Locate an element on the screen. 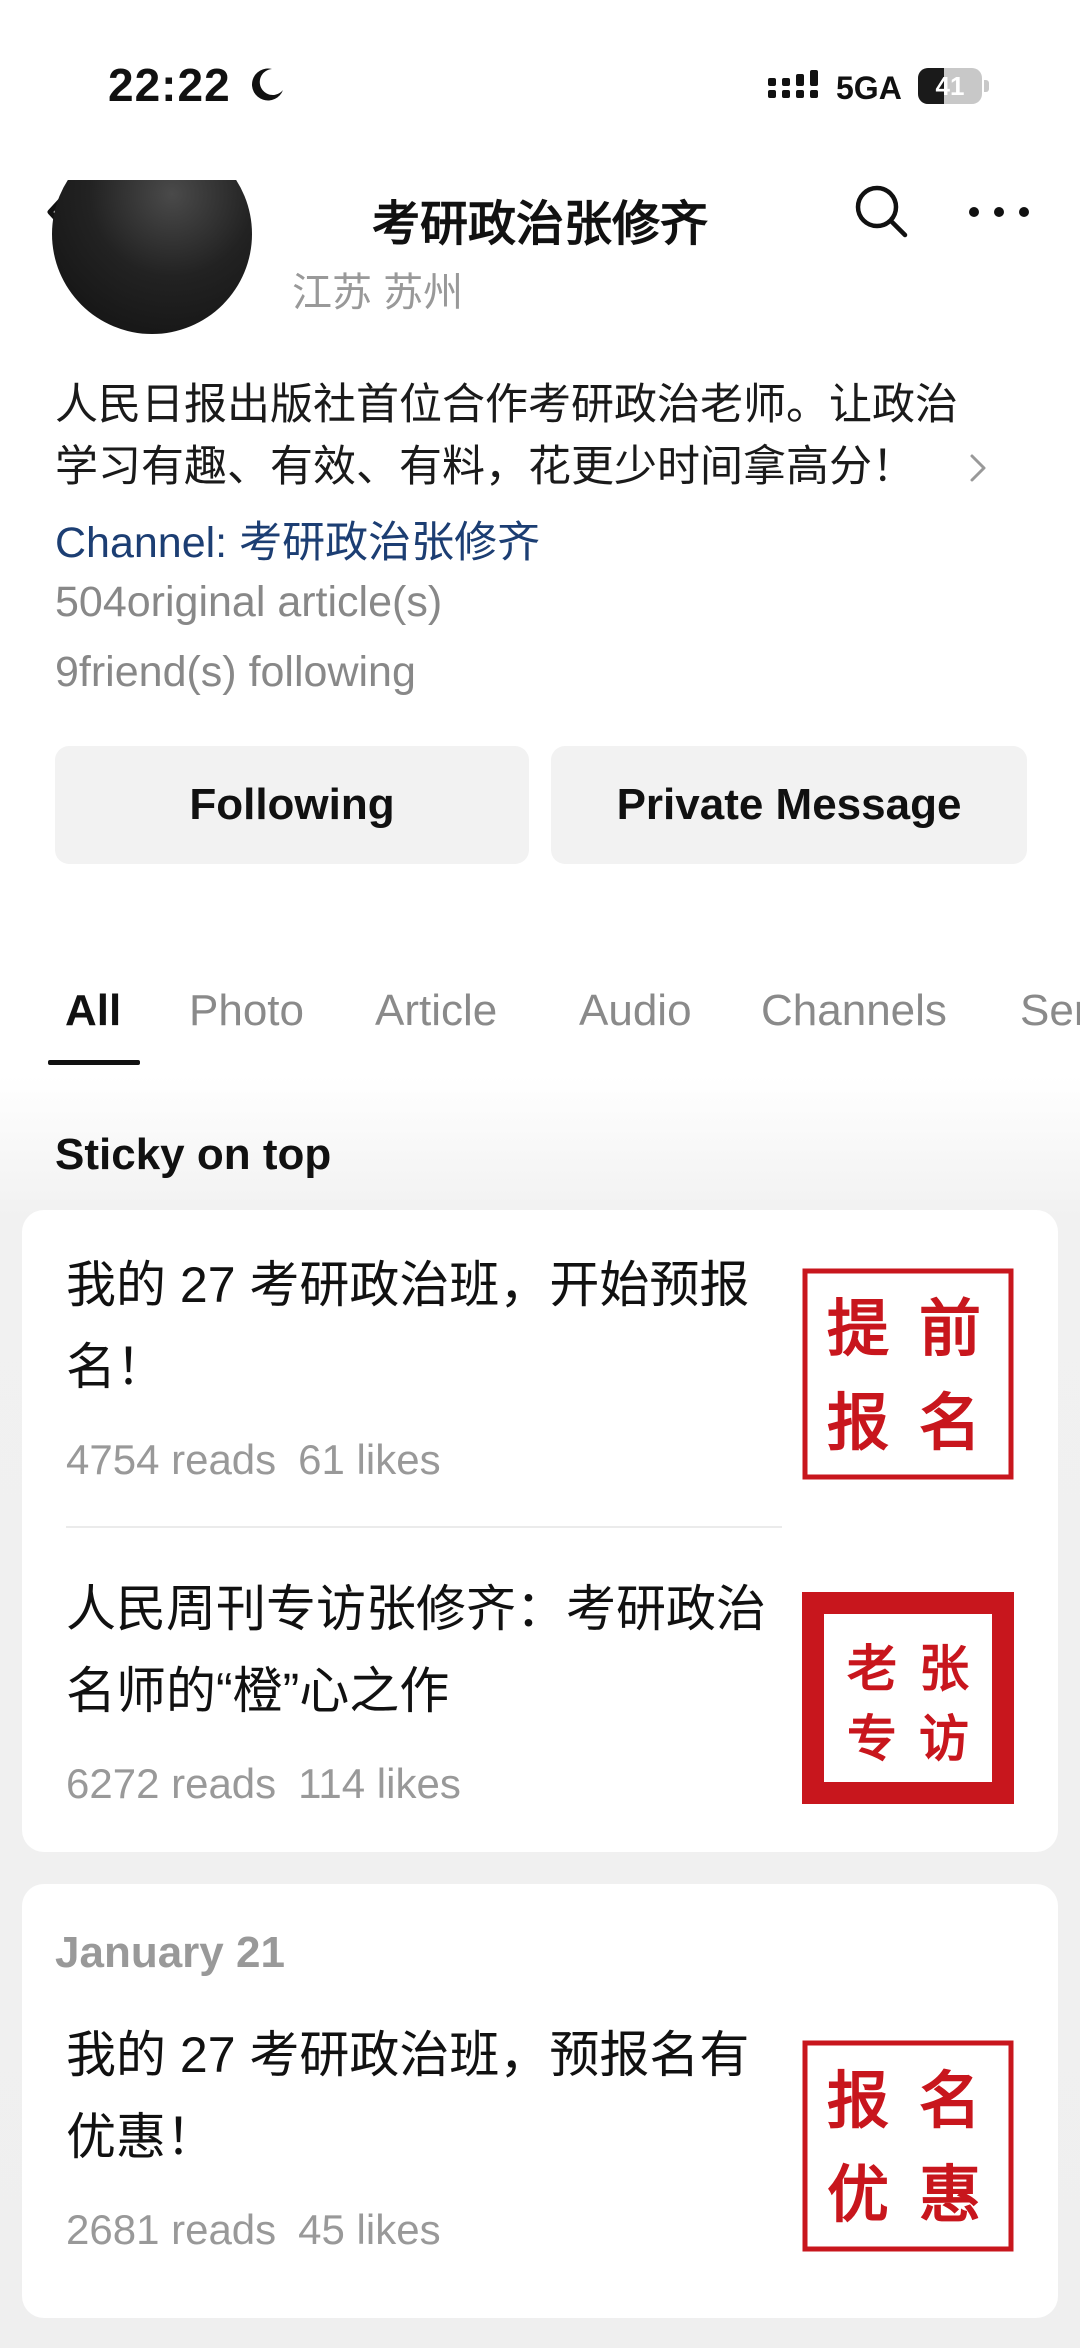  tab-article: Article is located at coordinates (436, 1011).